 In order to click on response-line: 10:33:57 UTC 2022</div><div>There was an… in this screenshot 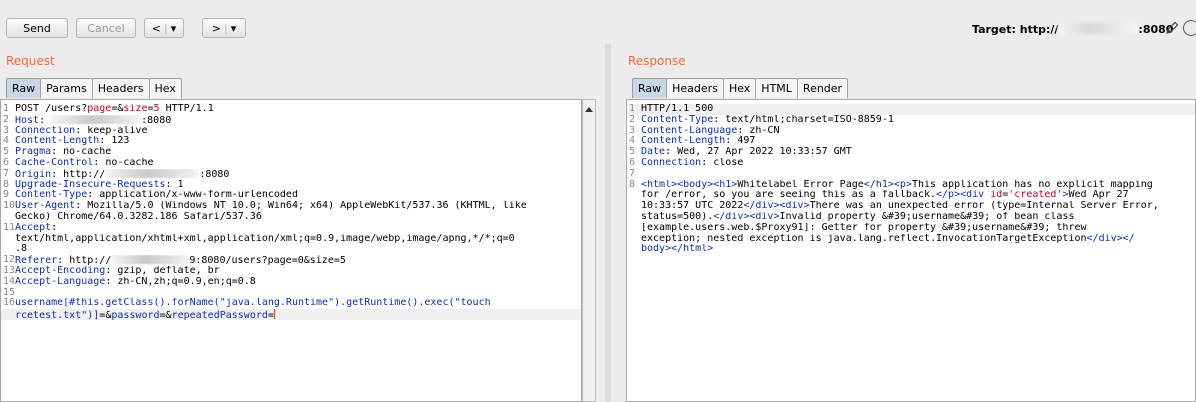, I will do `click(911, 206)`.